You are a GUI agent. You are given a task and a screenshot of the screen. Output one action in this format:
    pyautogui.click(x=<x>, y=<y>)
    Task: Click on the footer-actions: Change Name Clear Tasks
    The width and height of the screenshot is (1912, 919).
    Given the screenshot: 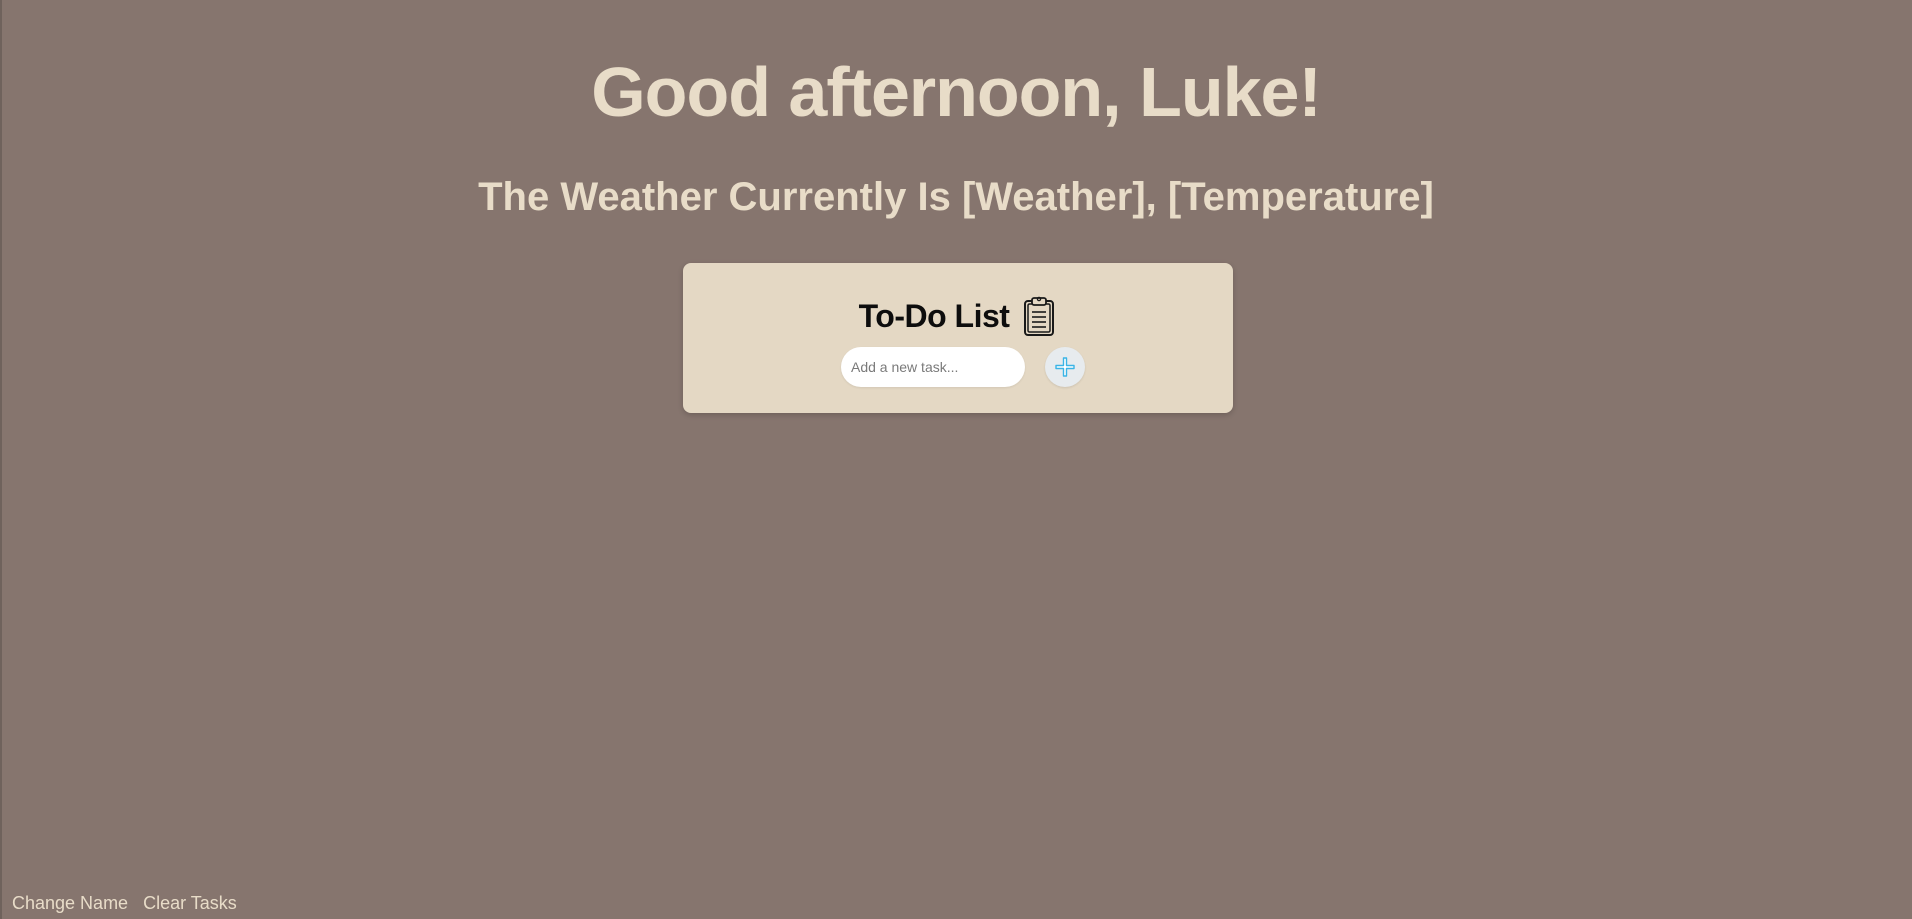 What is the action you would take?
    pyautogui.click(x=124, y=903)
    